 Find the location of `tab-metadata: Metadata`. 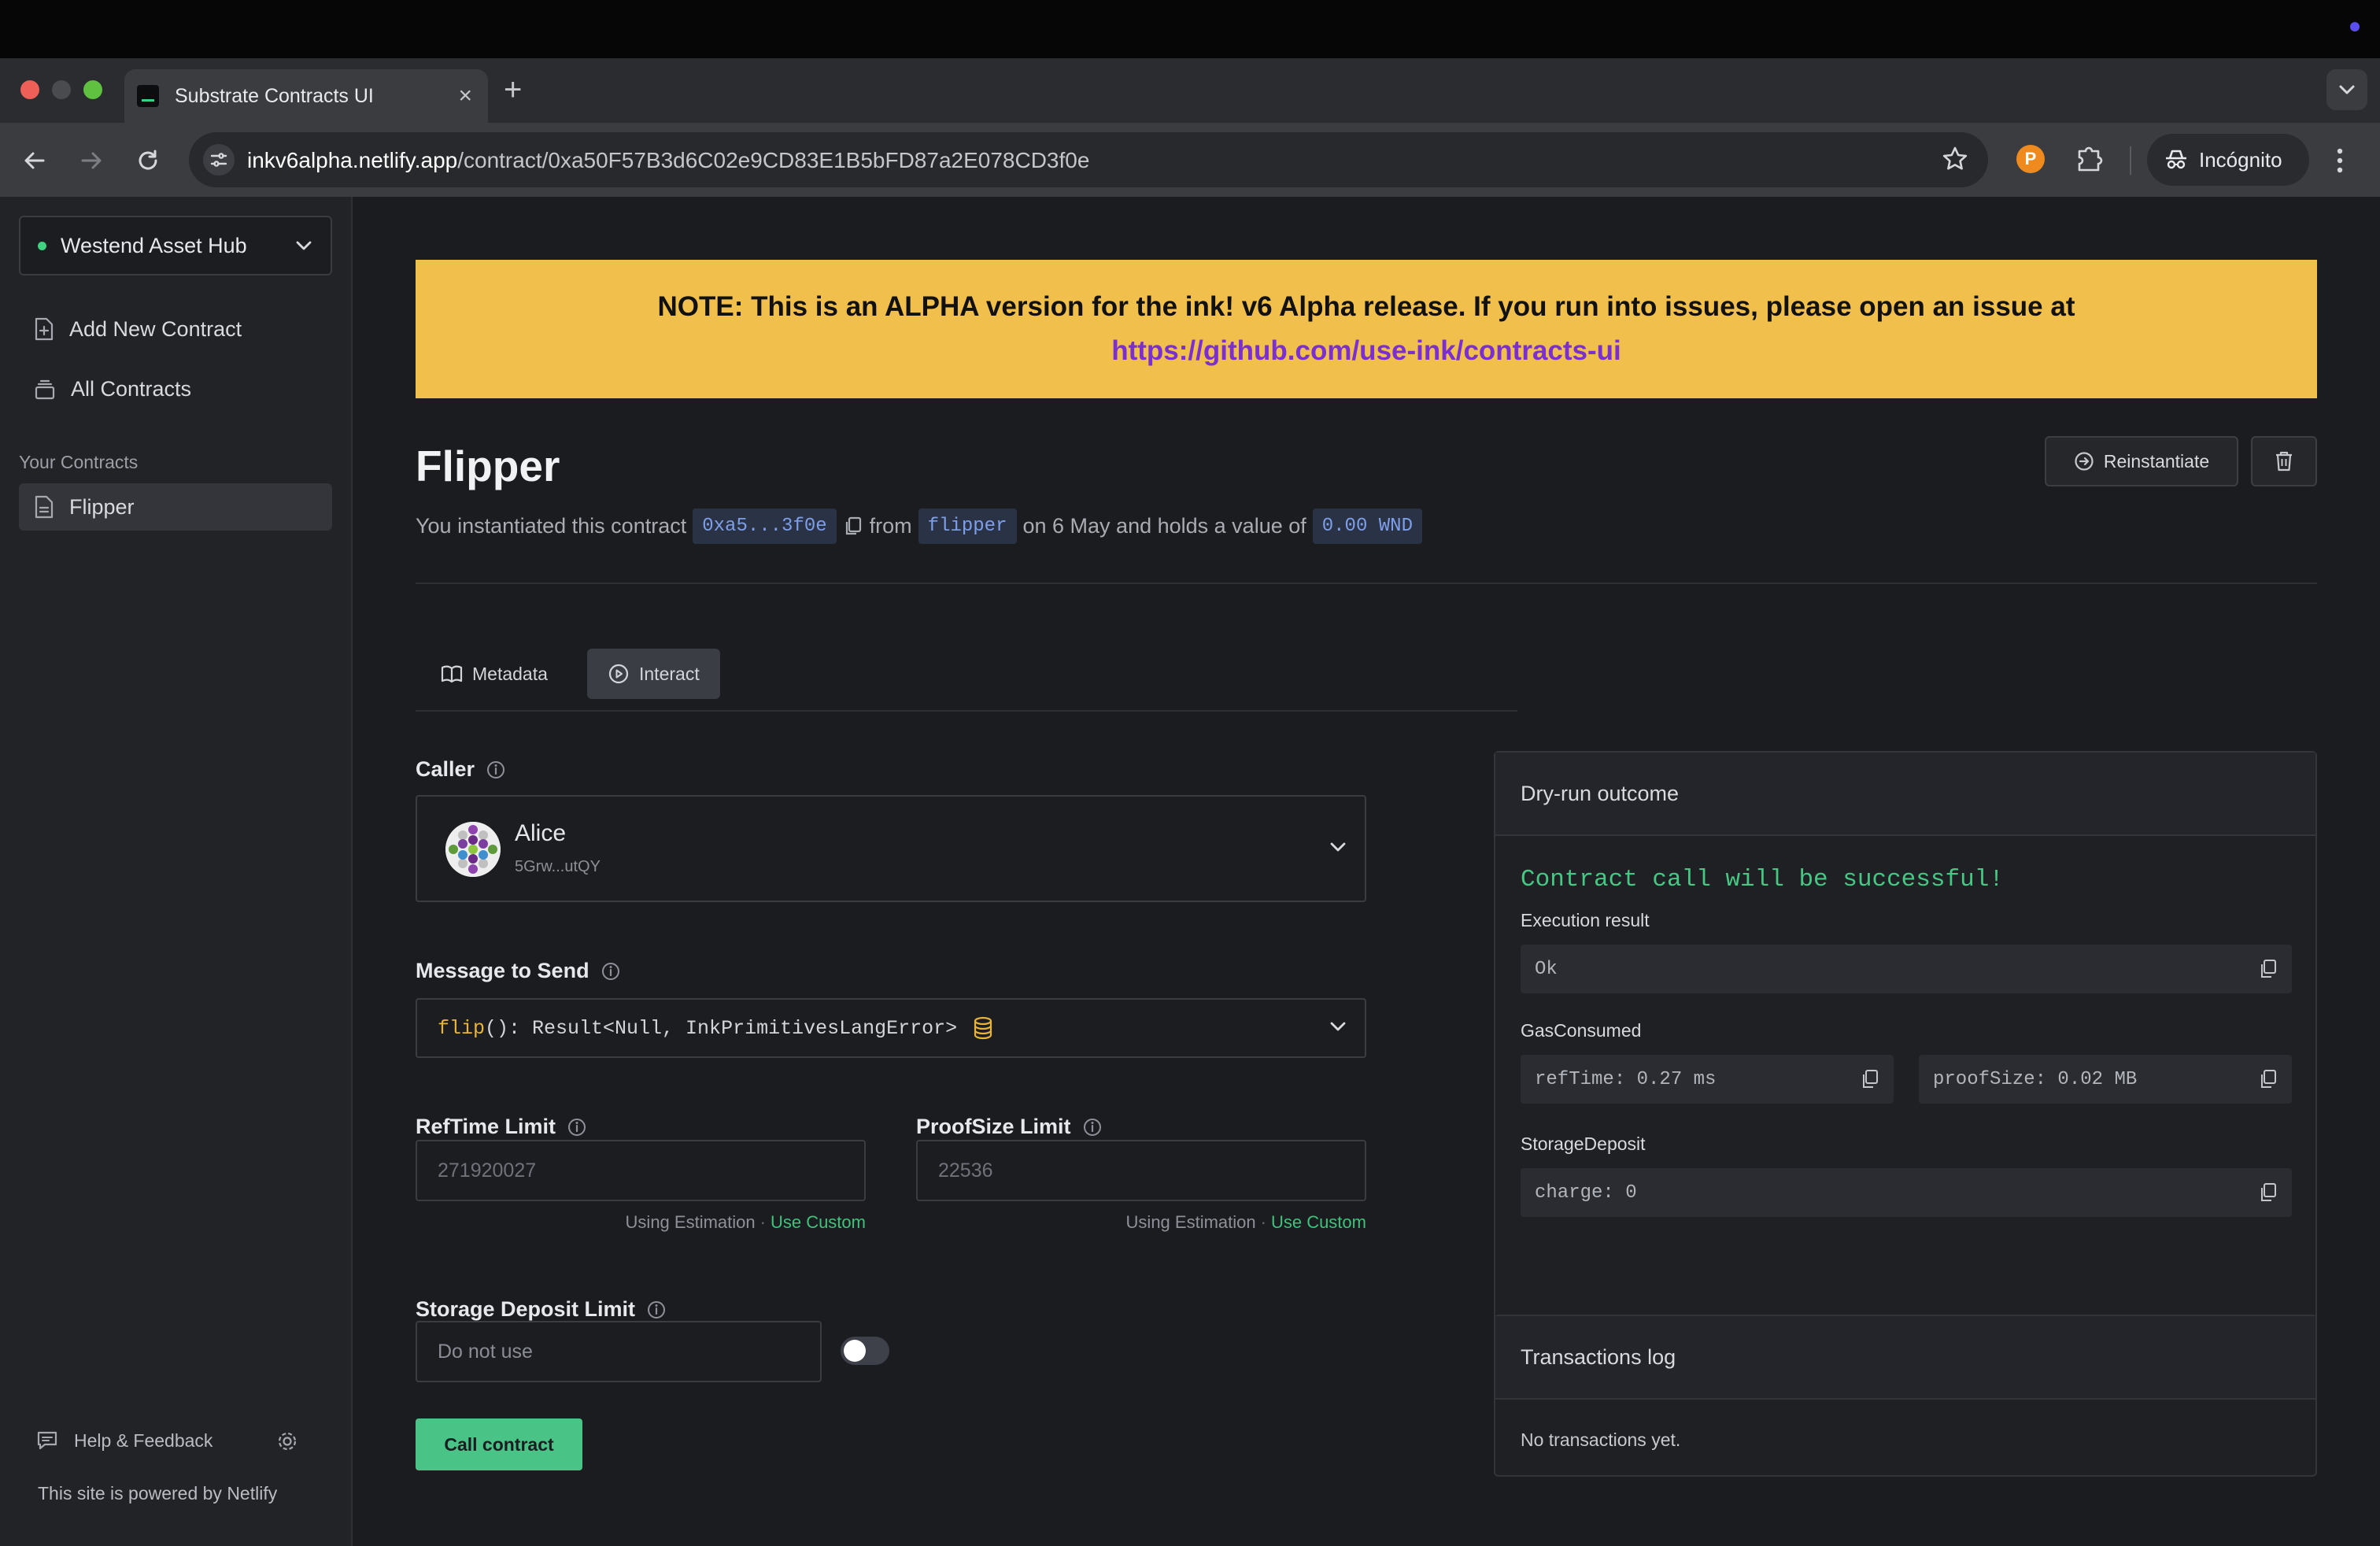

tab-metadata: Metadata is located at coordinates (494, 674).